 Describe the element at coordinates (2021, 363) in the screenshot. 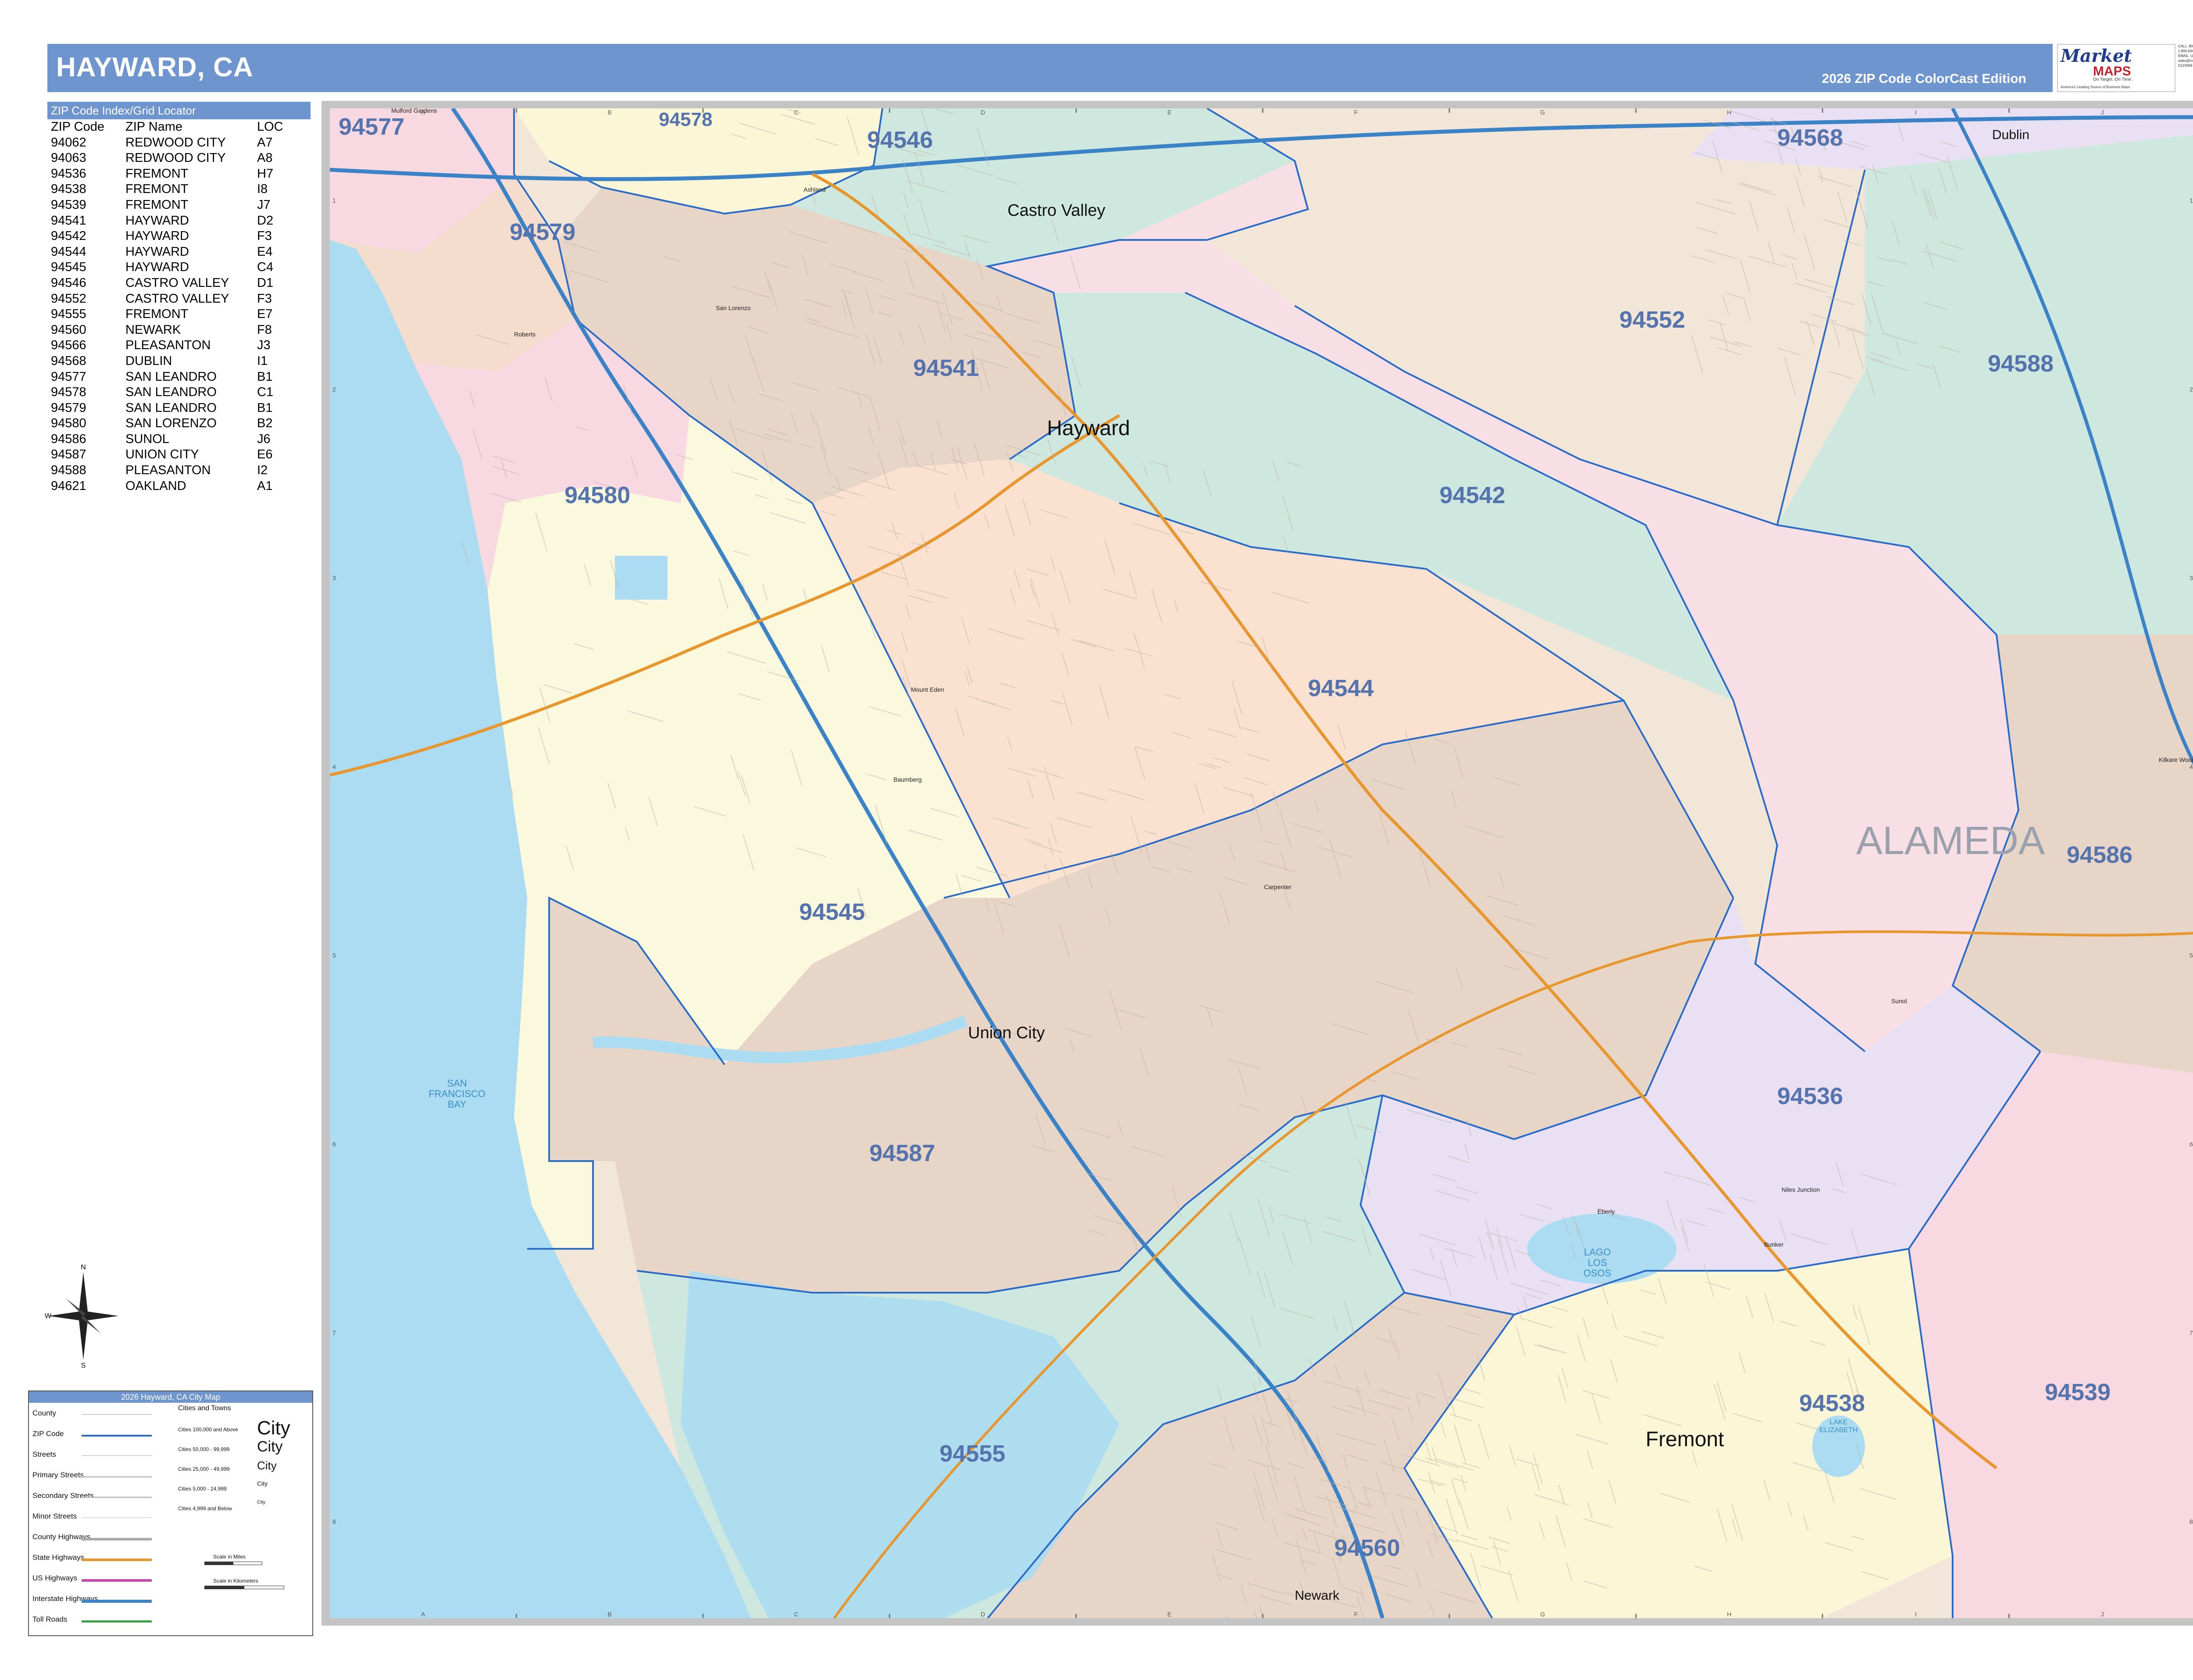

I see `zip-label-94588: 94588` at that location.